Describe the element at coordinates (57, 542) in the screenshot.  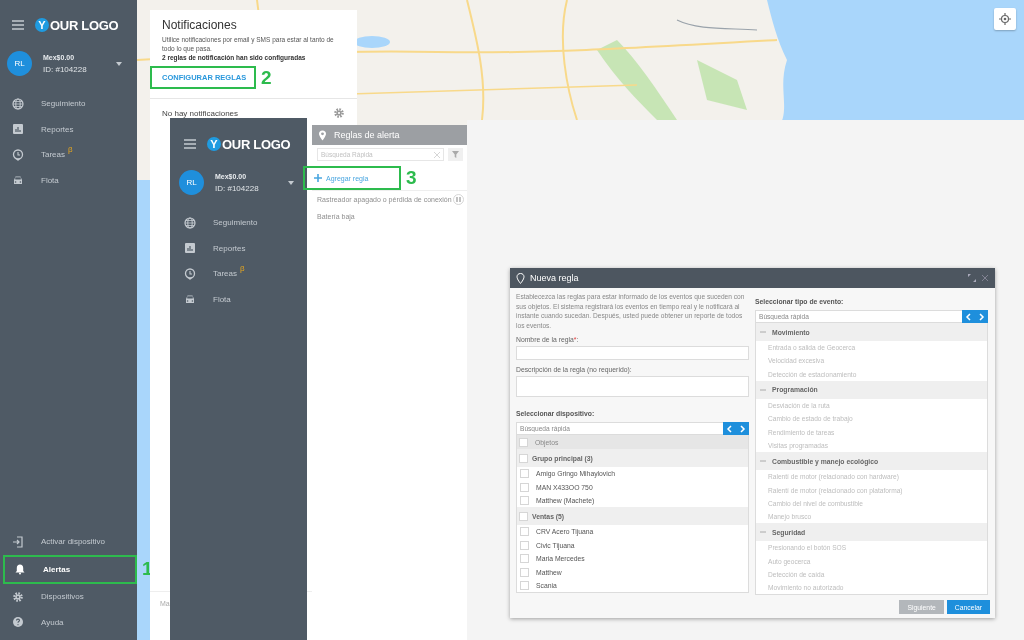
I see `nav-item: Activar dispositivo` at that location.